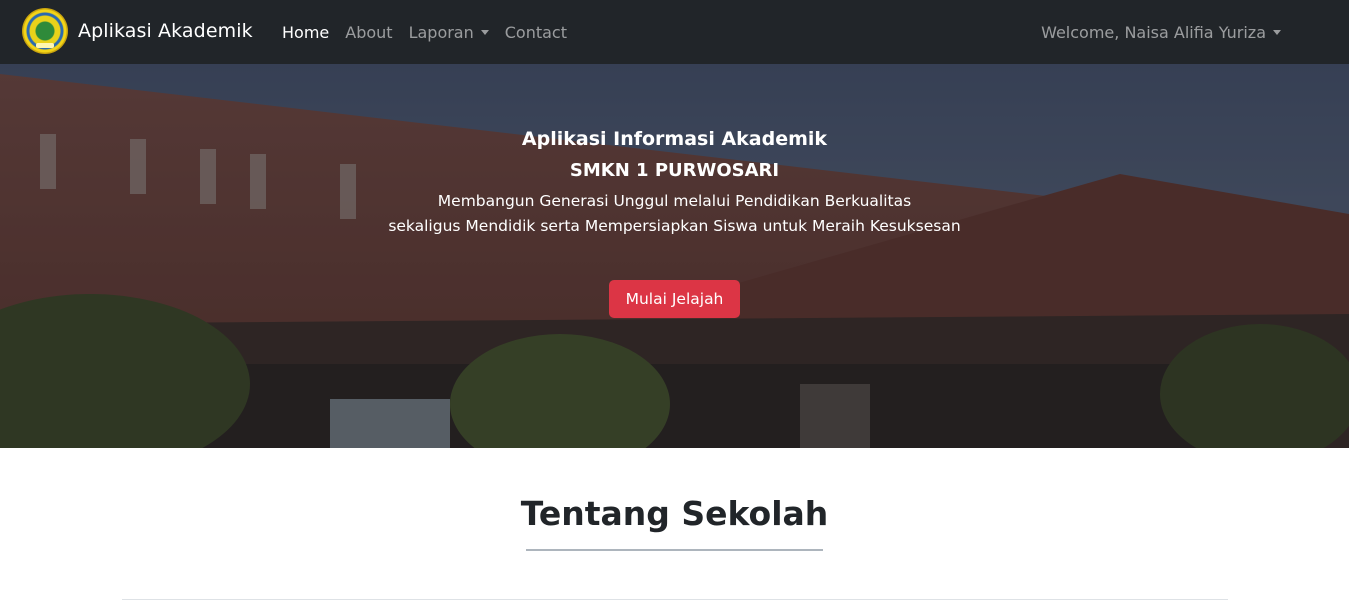  Describe the element at coordinates (675, 599) in the screenshot. I see `section-divider` at that location.